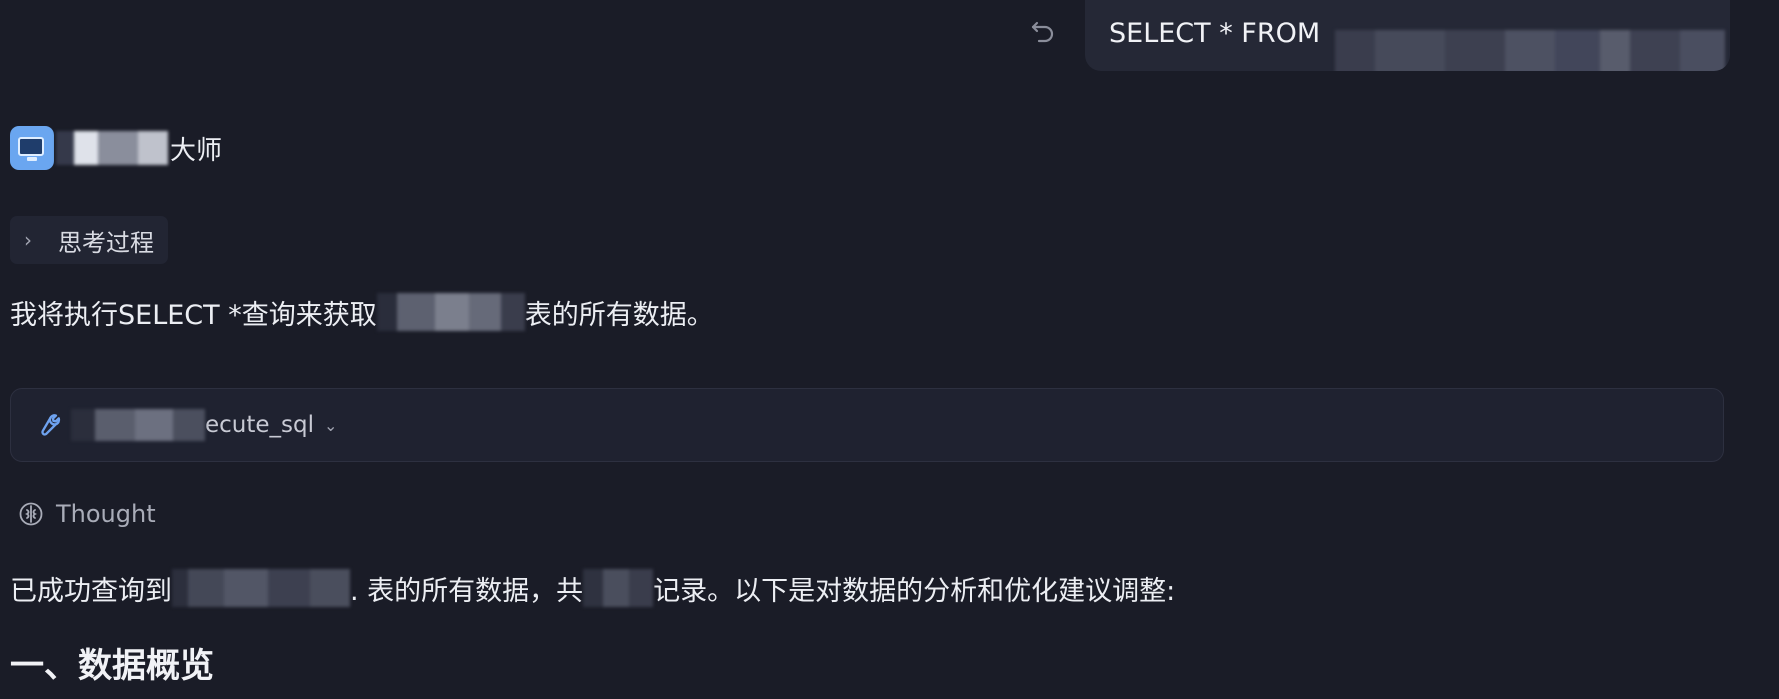 This screenshot has width=1779, height=699. I want to click on thought-indicator: Thought, so click(87, 514).